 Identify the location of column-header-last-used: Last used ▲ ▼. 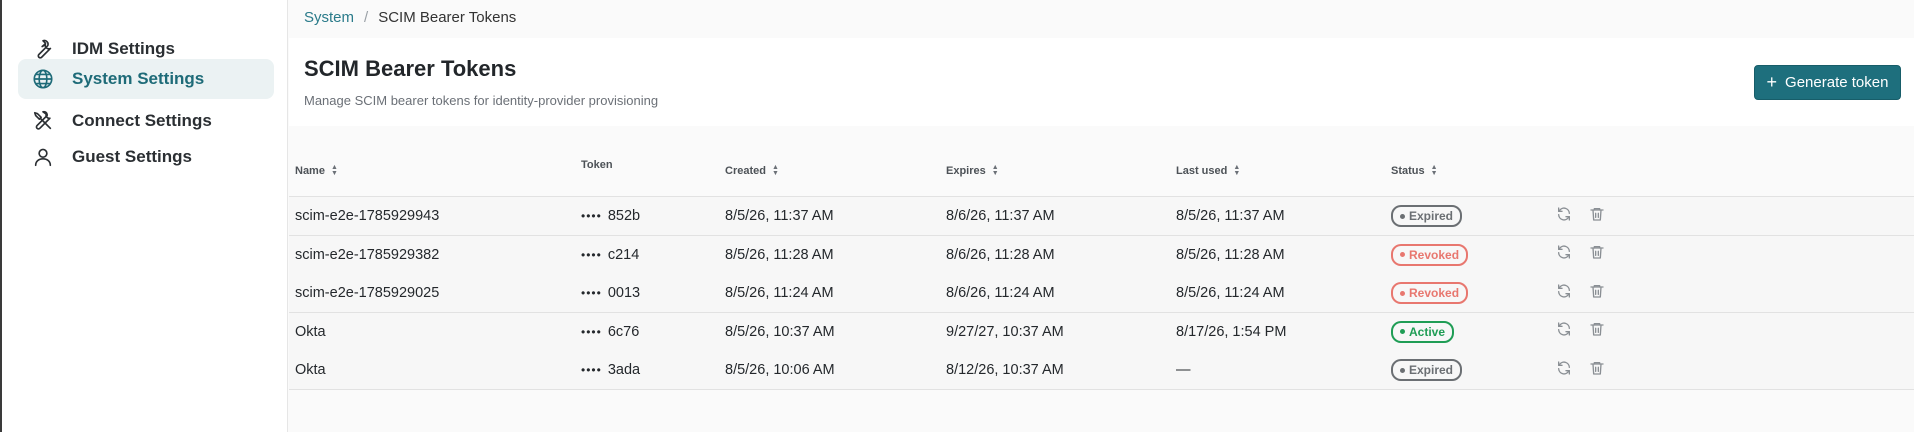
(1208, 171).